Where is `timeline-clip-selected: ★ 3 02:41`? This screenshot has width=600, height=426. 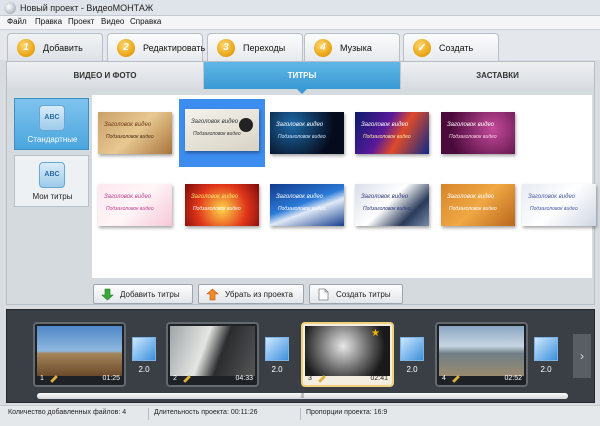
timeline-clip-selected: ★ 3 02:41 is located at coordinates (347, 354).